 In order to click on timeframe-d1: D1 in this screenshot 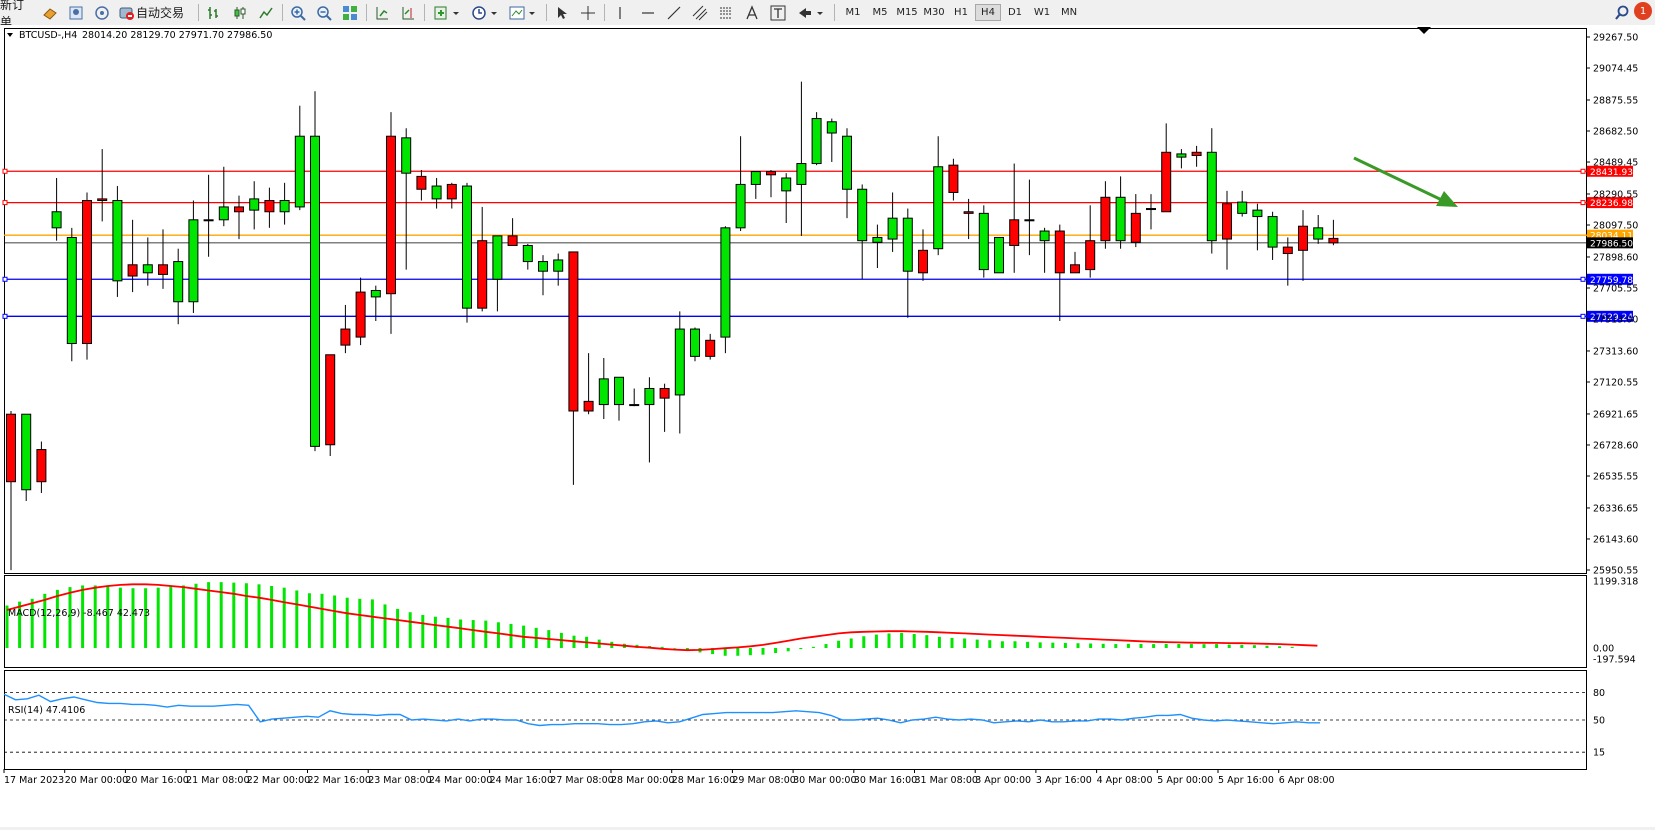, I will do `click(1015, 12)`.